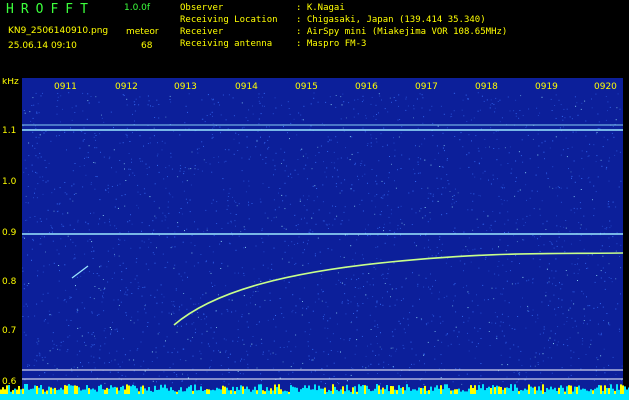  Describe the element at coordinates (9, 131) in the screenshot. I see `y-tick-label: 1.1` at that location.